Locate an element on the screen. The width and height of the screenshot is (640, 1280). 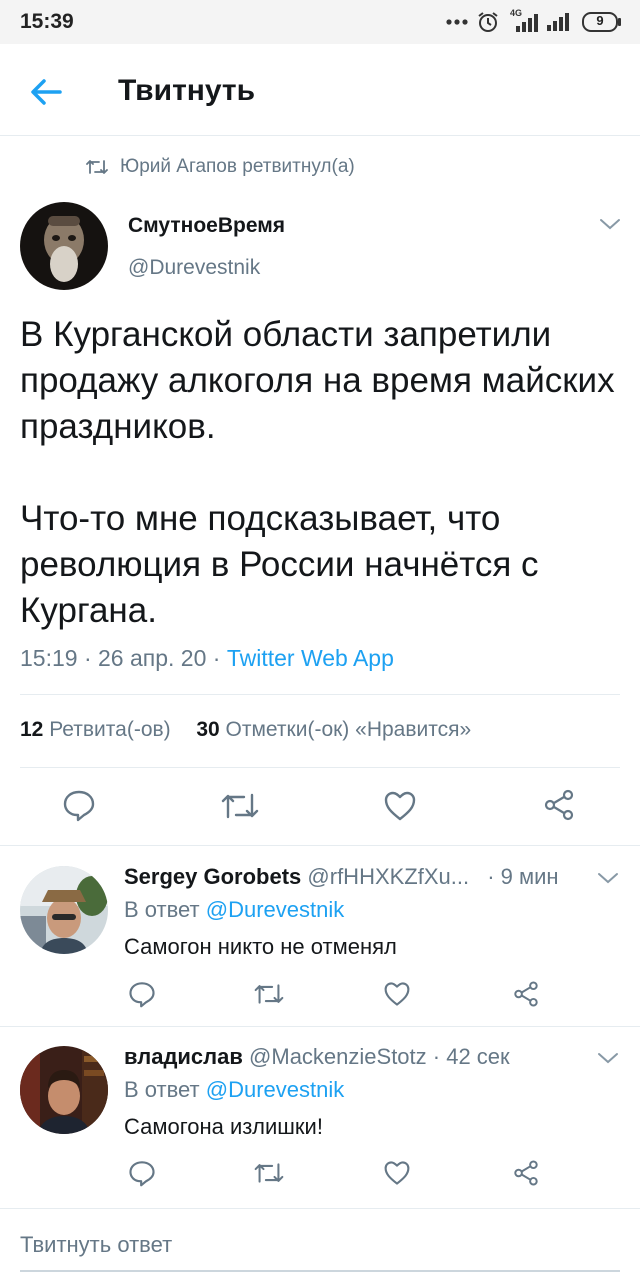
reply-text: Самогон никто не отменял is located at coordinates (260, 946).